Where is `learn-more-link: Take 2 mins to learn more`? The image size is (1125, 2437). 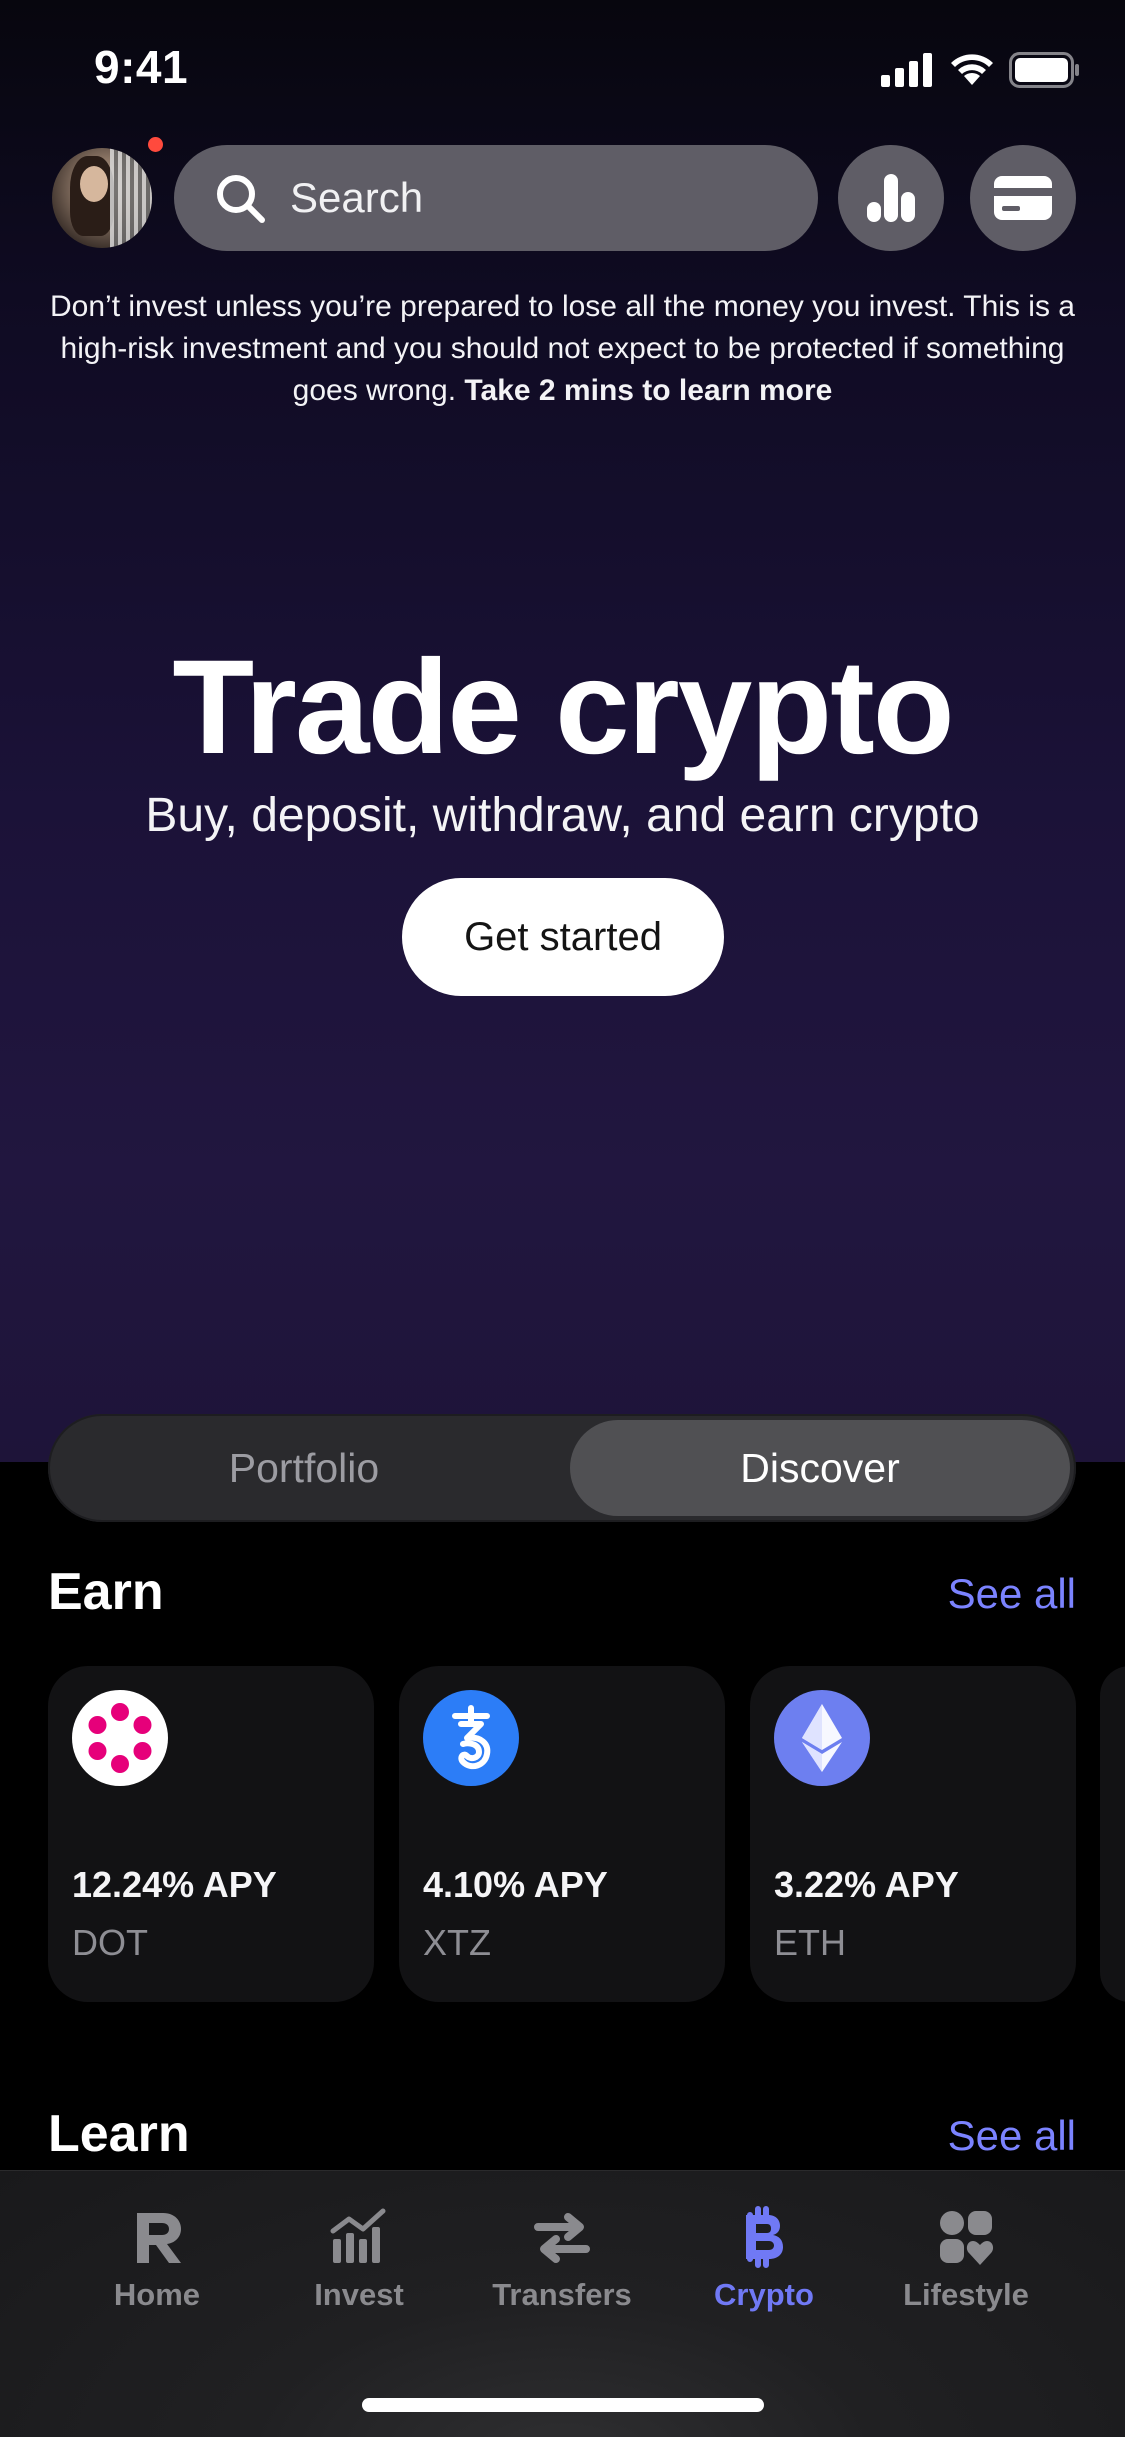 learn-more-link: Take 2 mins to learn more is located at coordinates (648, 390).